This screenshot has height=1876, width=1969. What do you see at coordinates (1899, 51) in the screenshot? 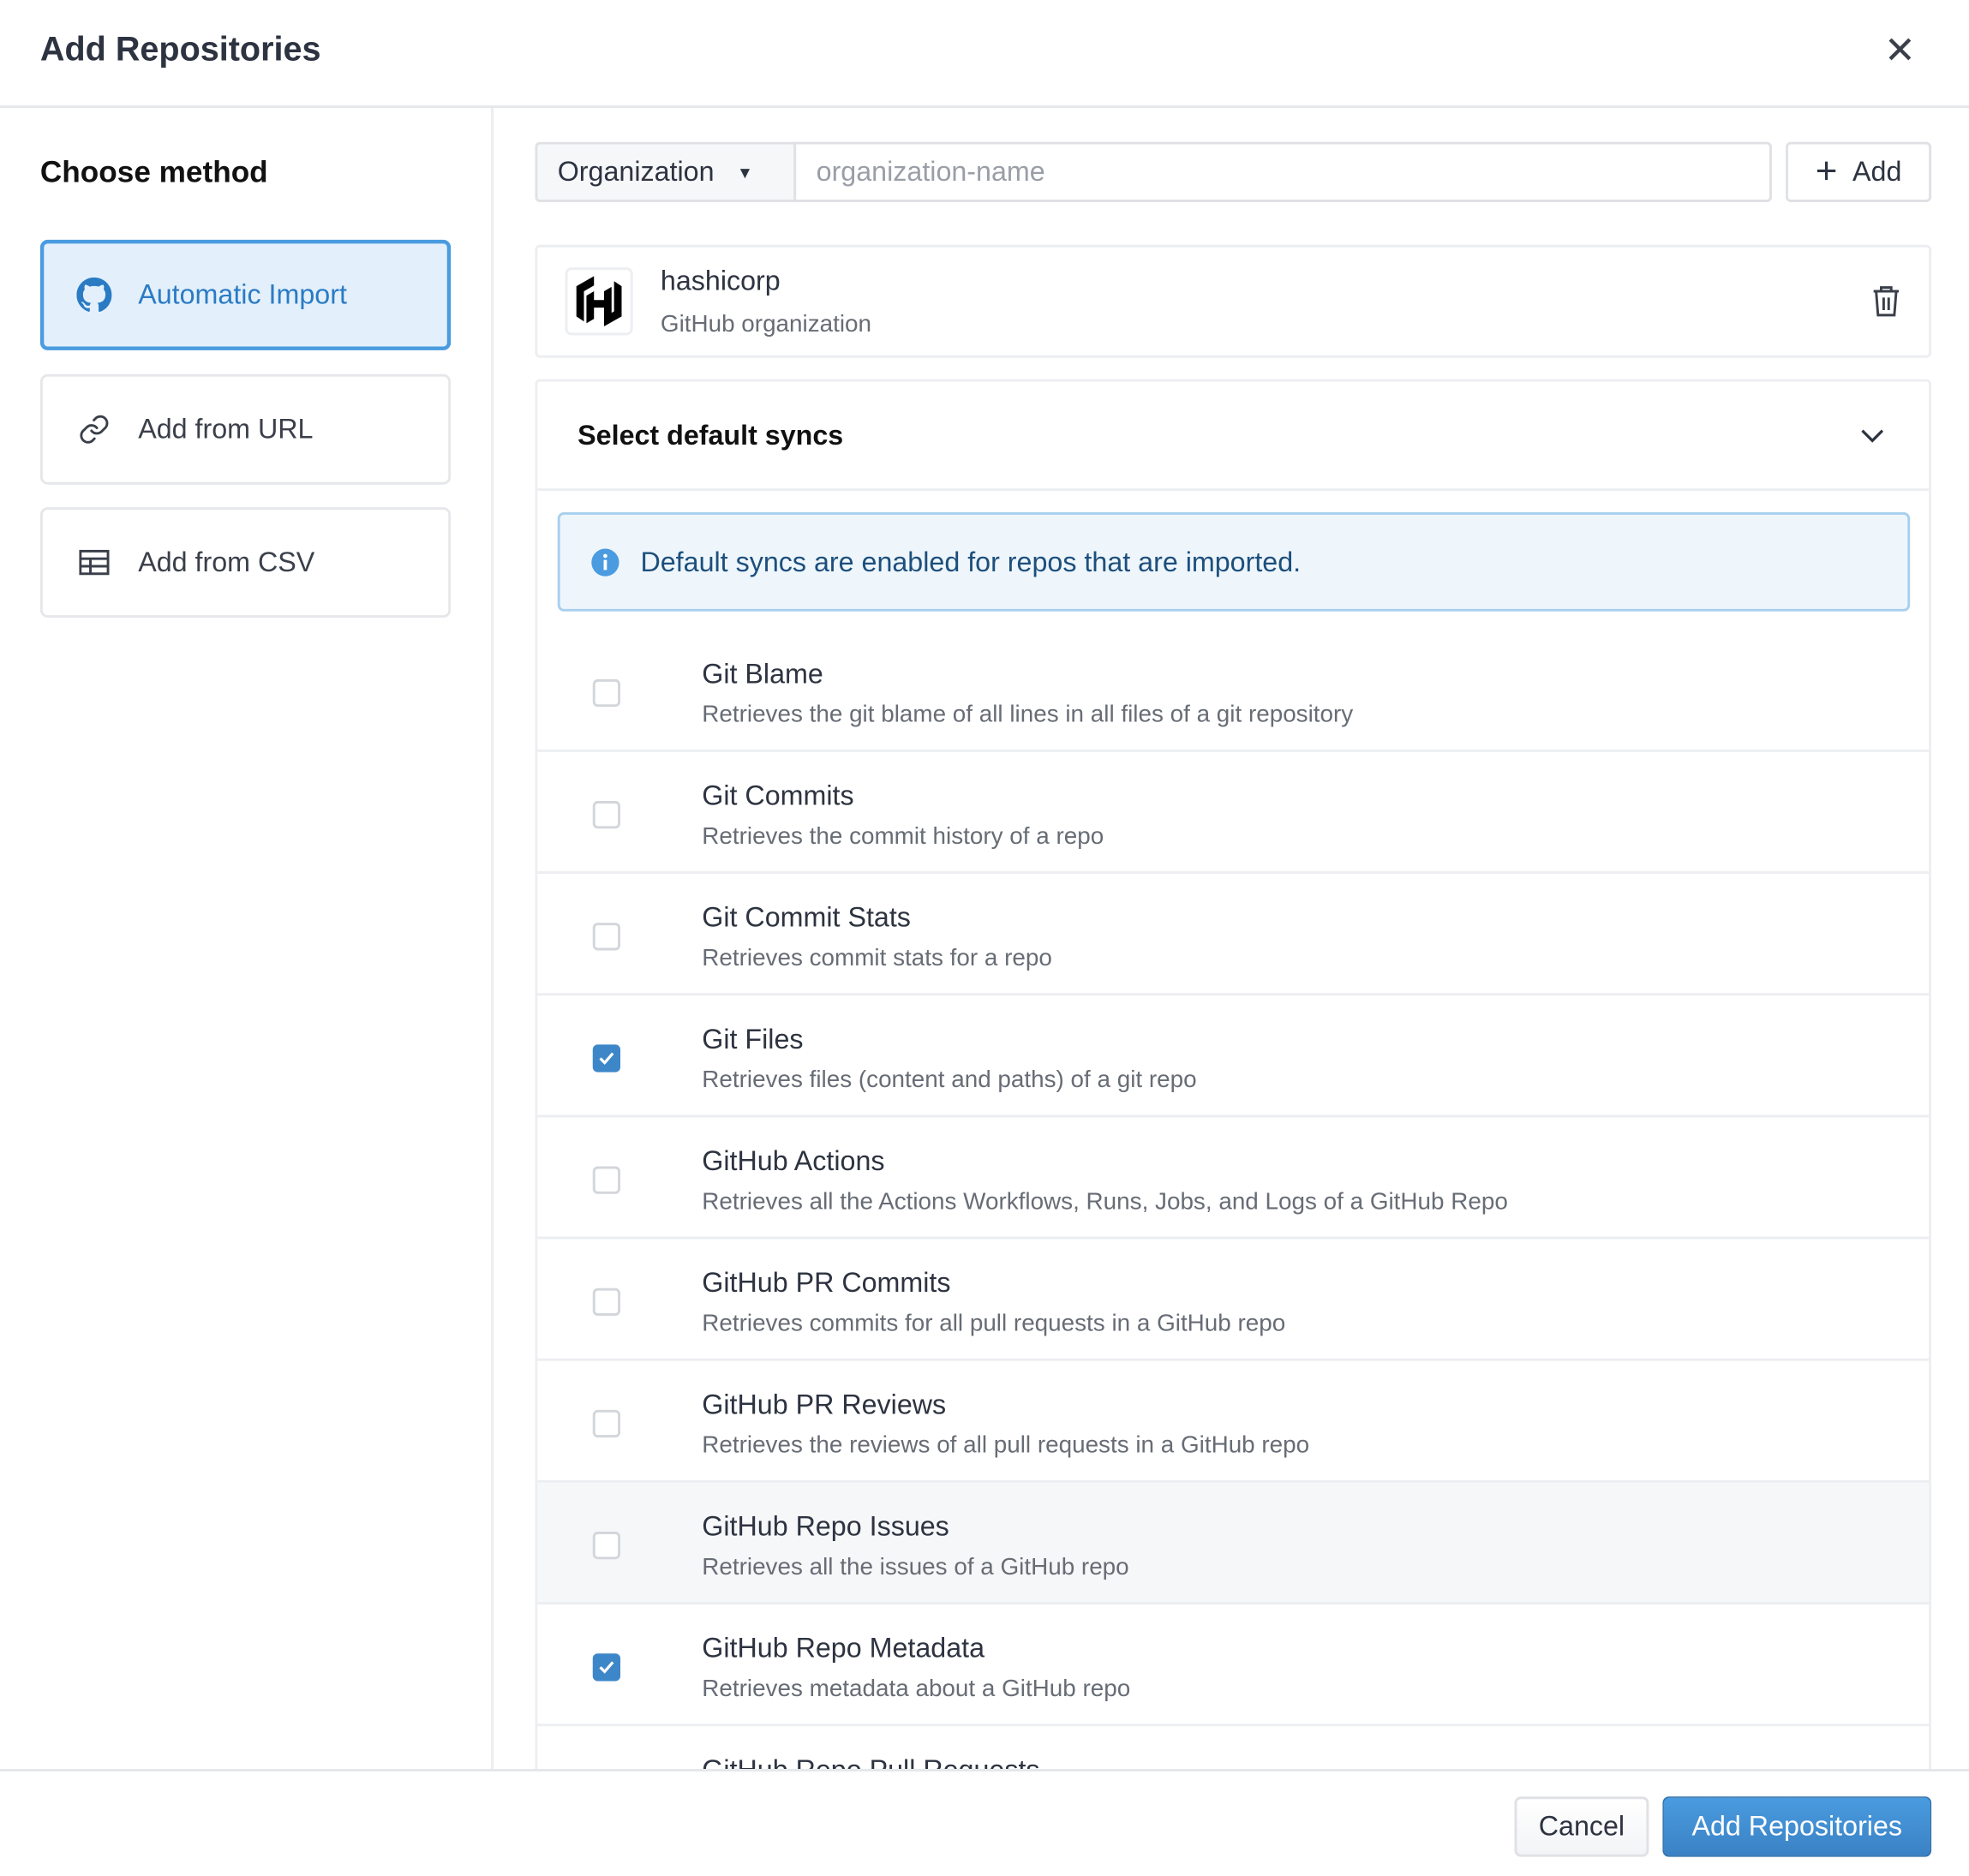
I see `close-icon: ✕` at bounding box center [1899, 51].